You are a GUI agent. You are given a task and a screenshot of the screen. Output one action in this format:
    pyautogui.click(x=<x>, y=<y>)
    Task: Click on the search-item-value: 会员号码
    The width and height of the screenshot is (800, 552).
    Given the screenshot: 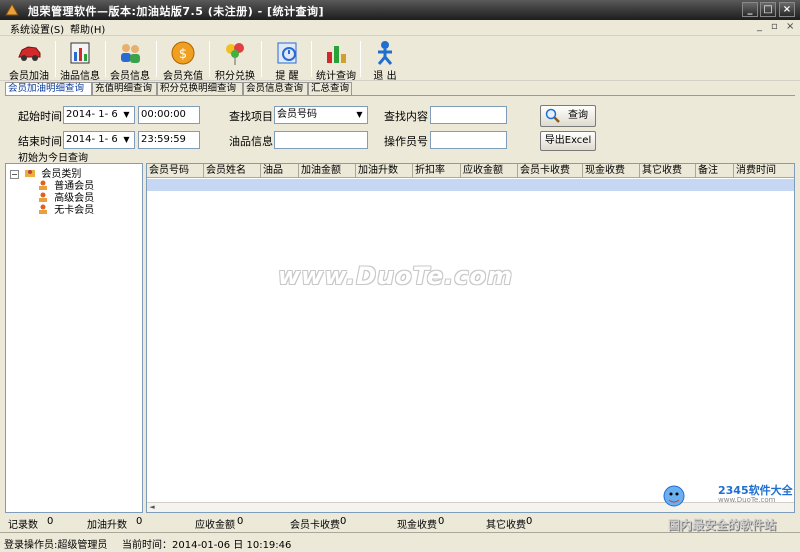 What is the action you would take?
    pyautogui.click(x=297, y=114)
    